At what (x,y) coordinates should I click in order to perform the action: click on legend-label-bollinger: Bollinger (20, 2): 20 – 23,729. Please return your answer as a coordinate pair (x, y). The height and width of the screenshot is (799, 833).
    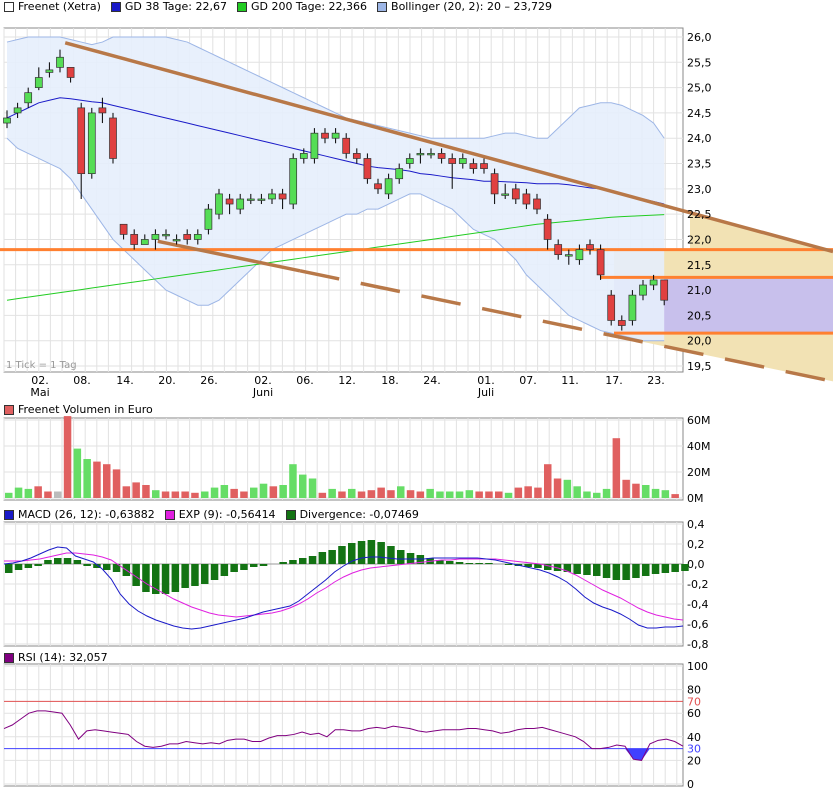
    Looking at the image, I should click on (471, 6).